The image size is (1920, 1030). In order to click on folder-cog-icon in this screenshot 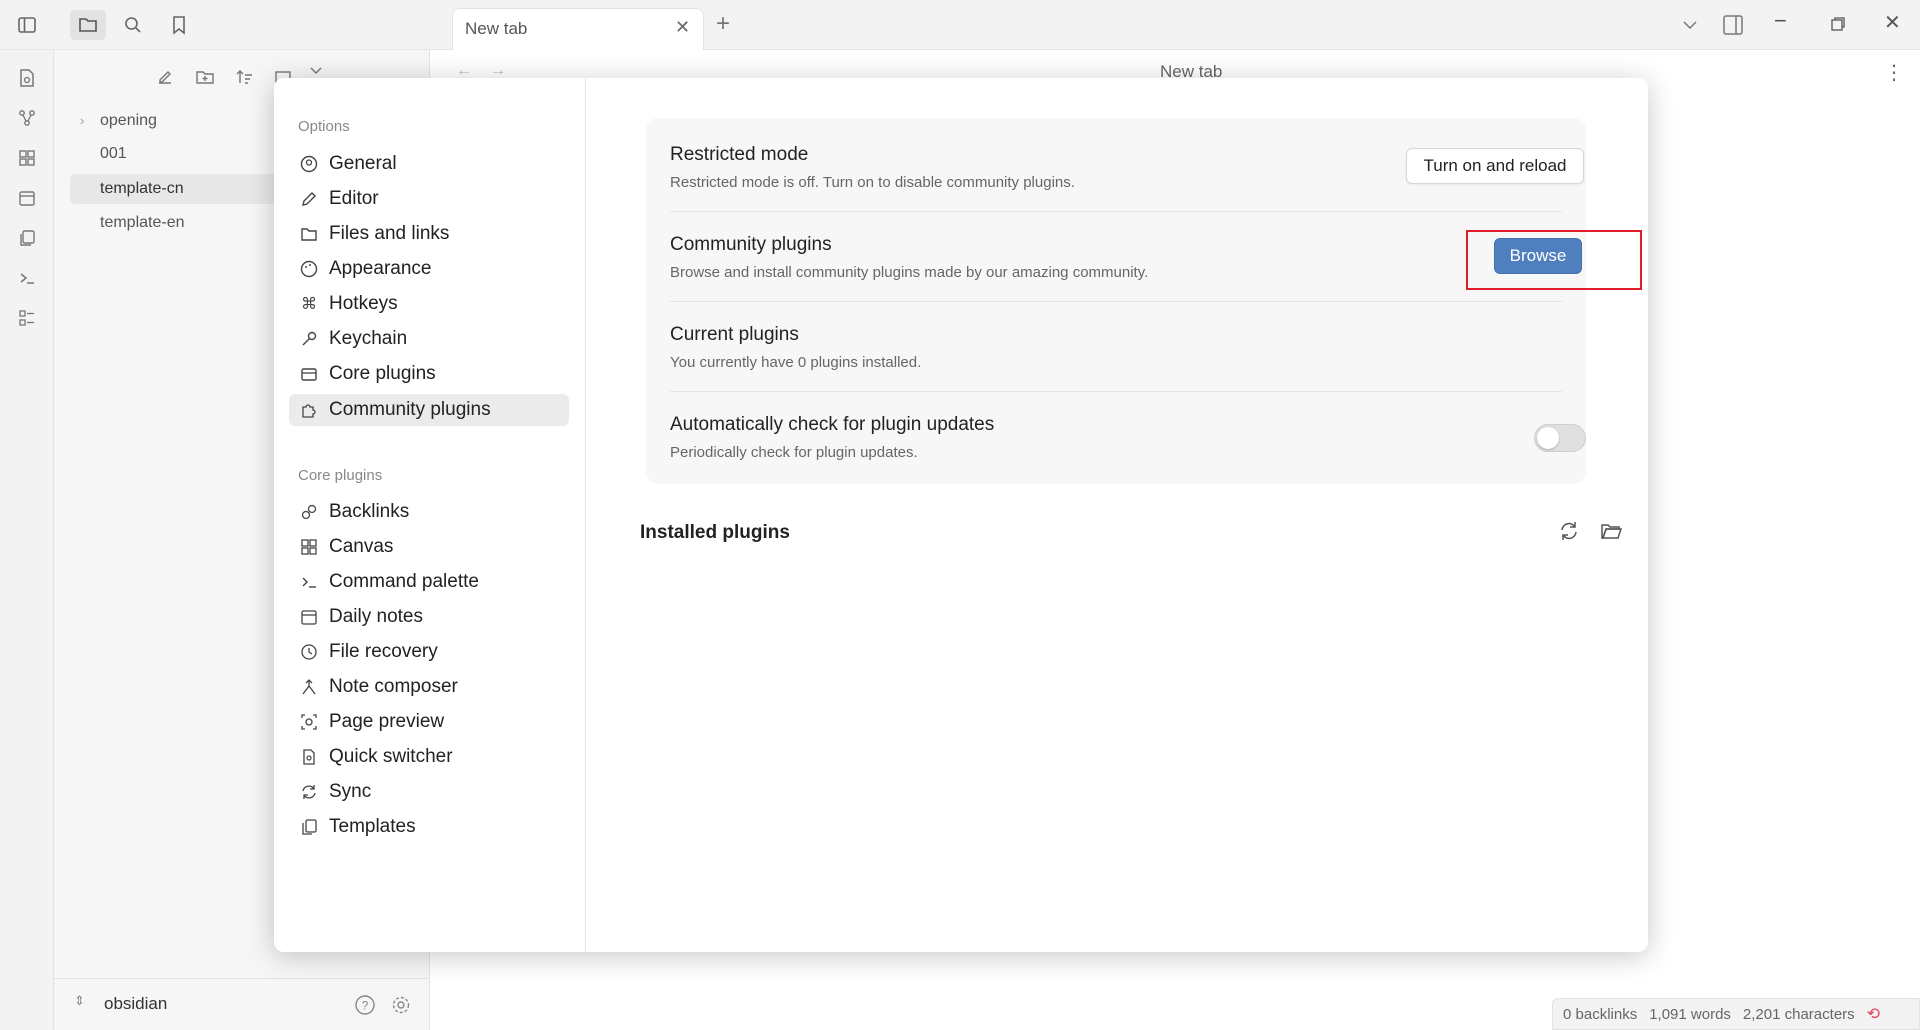, I will do `click(309, 234)`.